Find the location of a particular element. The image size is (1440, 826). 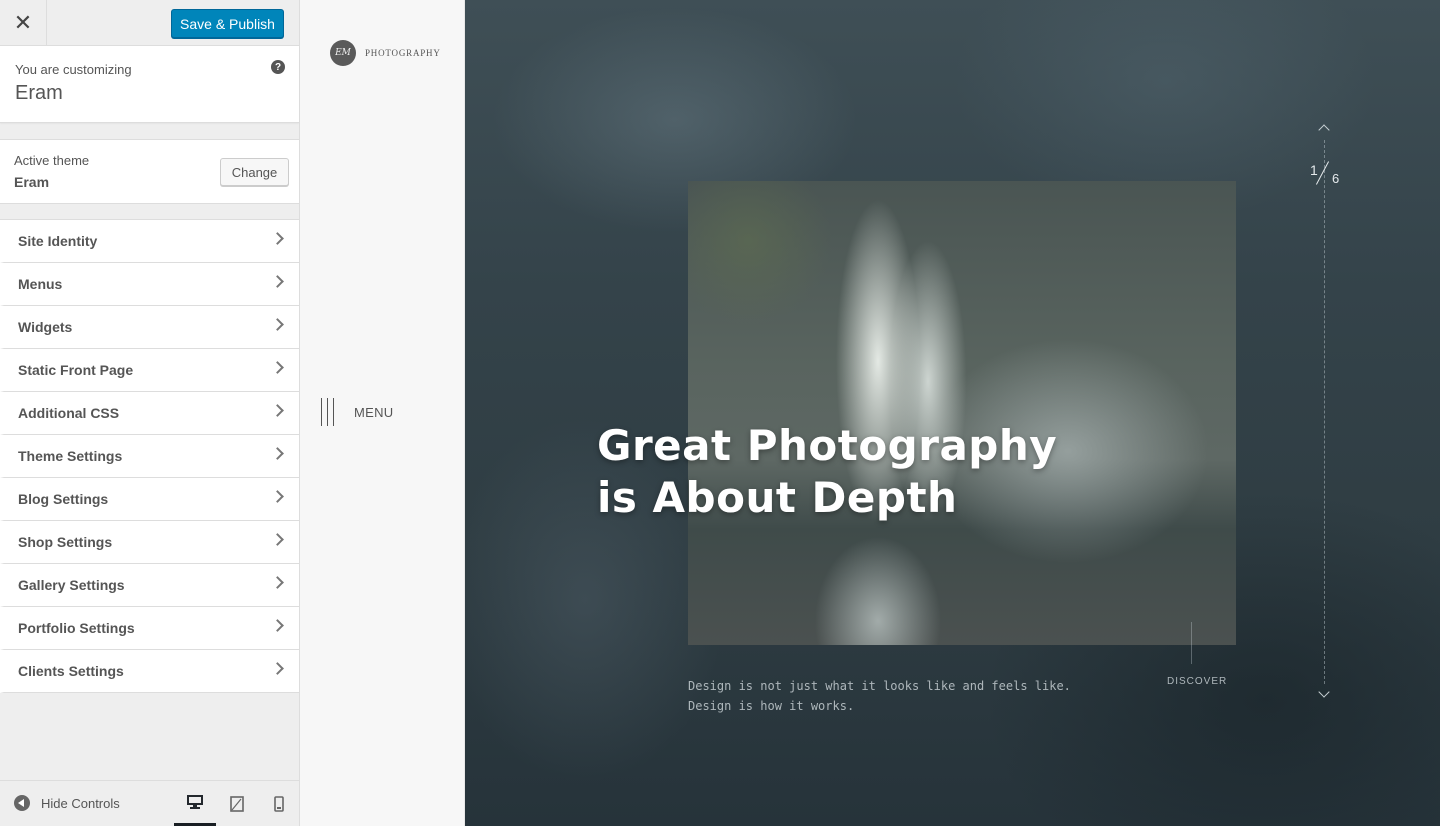

slide-total: 6 is located at coordinates (1336, 178).